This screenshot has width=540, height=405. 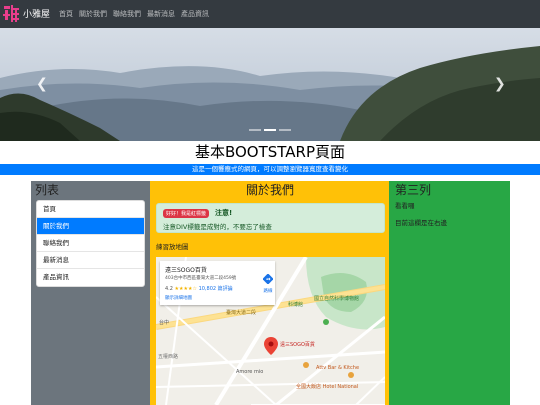 I want to click on map-directions-button: 路線, so click(x=268, y=281).